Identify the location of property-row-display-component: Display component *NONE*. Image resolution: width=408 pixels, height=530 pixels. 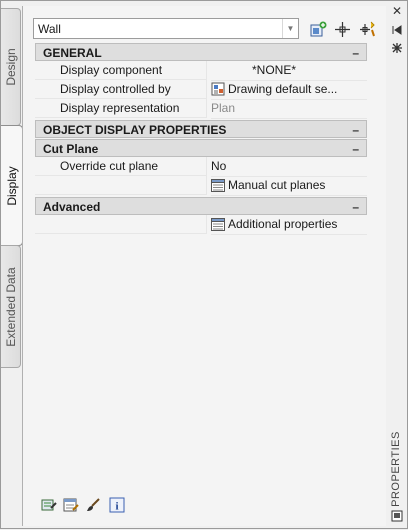
(201, 71).